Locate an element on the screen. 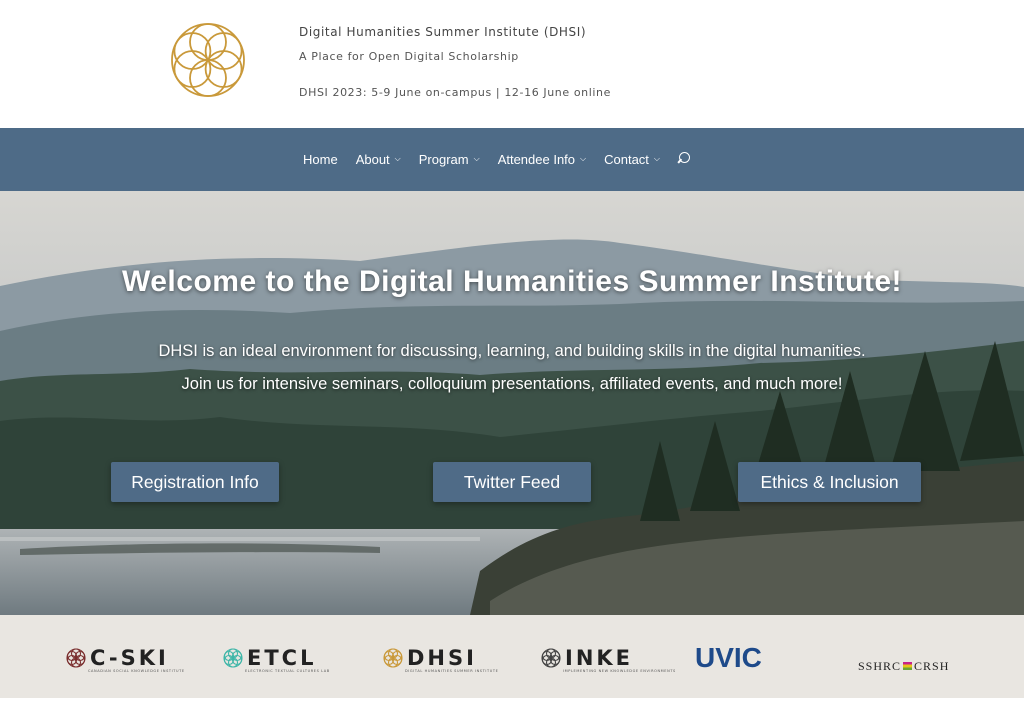 The image size is (1024, 706). cski-flower-icon is located at coordinates (76, 658).